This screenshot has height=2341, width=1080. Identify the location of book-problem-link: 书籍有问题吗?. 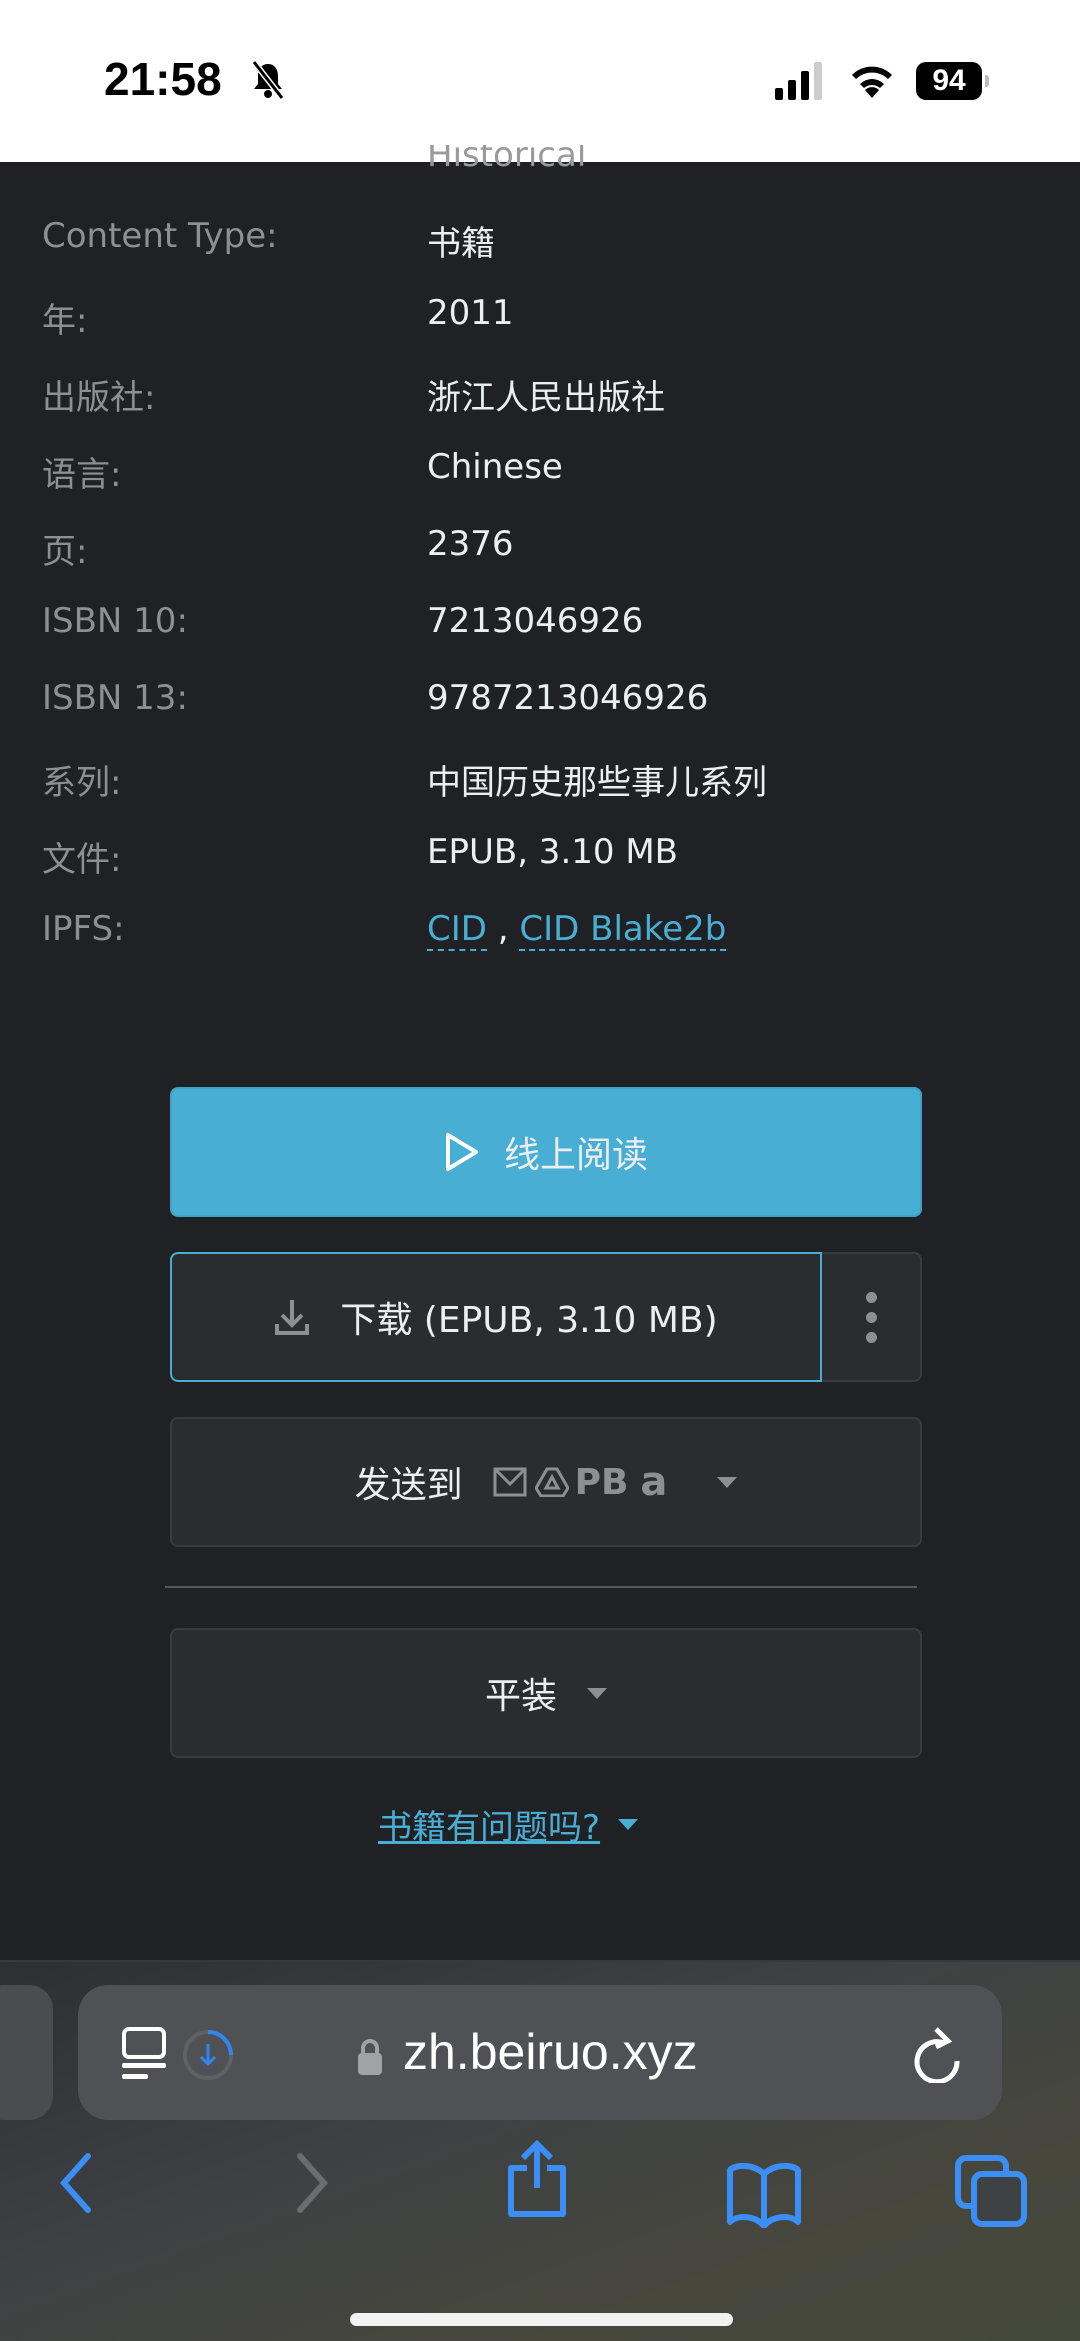
(508, 1824).